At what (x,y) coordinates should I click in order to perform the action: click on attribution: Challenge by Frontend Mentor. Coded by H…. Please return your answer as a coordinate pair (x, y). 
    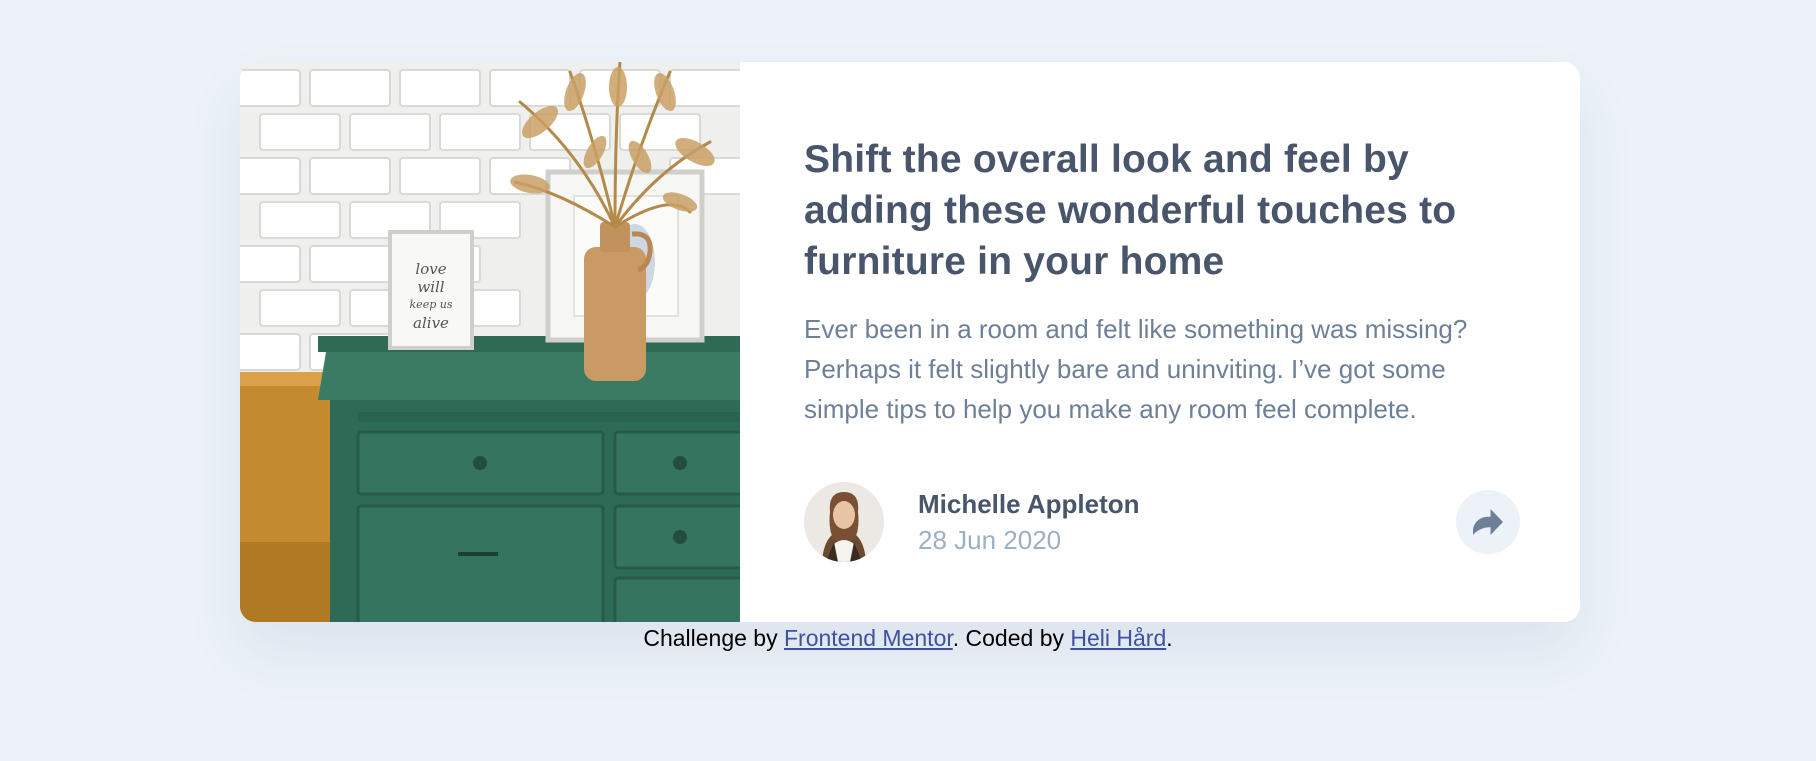
    Looking at the image, I should click on (908, 638).